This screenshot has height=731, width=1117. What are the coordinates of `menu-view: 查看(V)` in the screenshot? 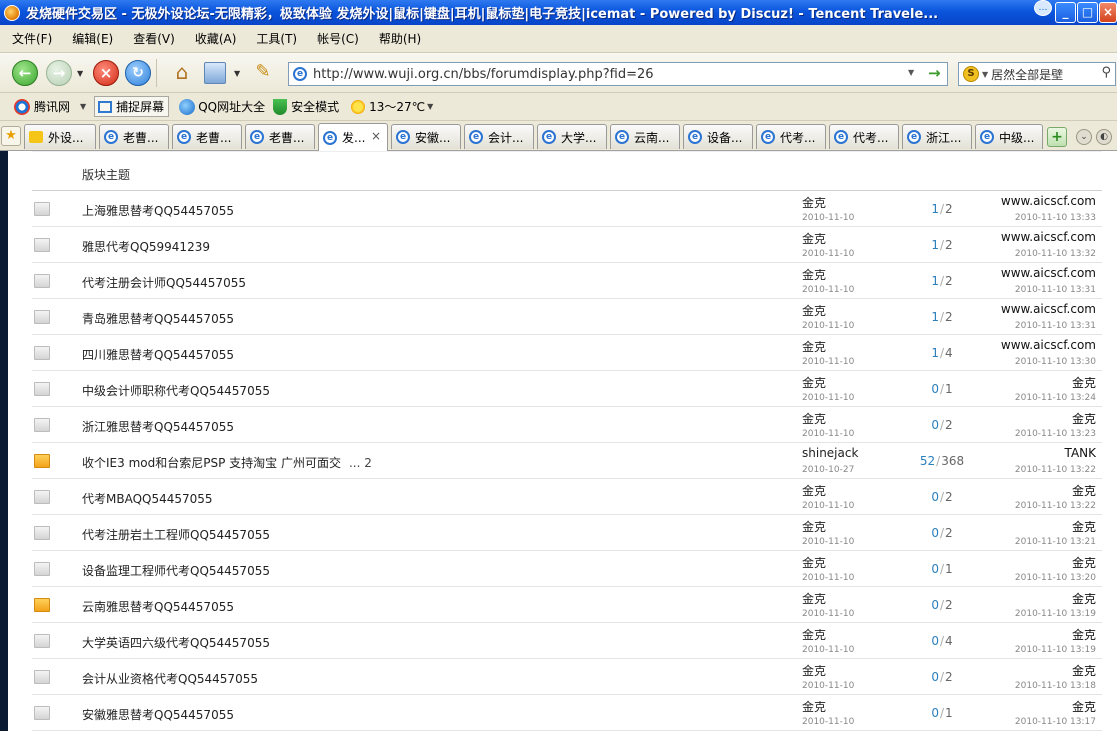 It's located at (154, 38).